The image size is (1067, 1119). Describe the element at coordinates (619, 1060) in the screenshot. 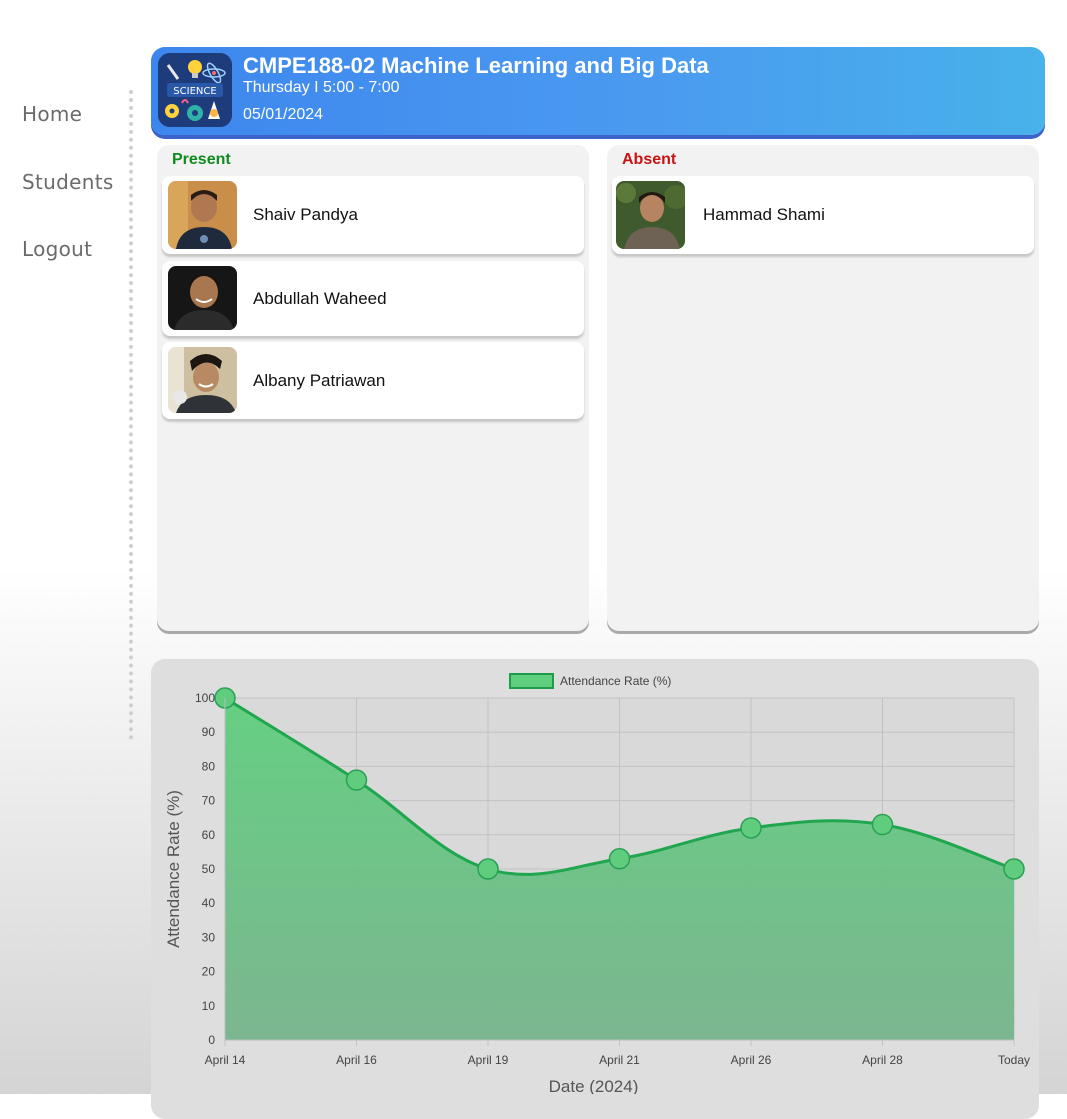

I see `x-tick-label: April 21` at that location.